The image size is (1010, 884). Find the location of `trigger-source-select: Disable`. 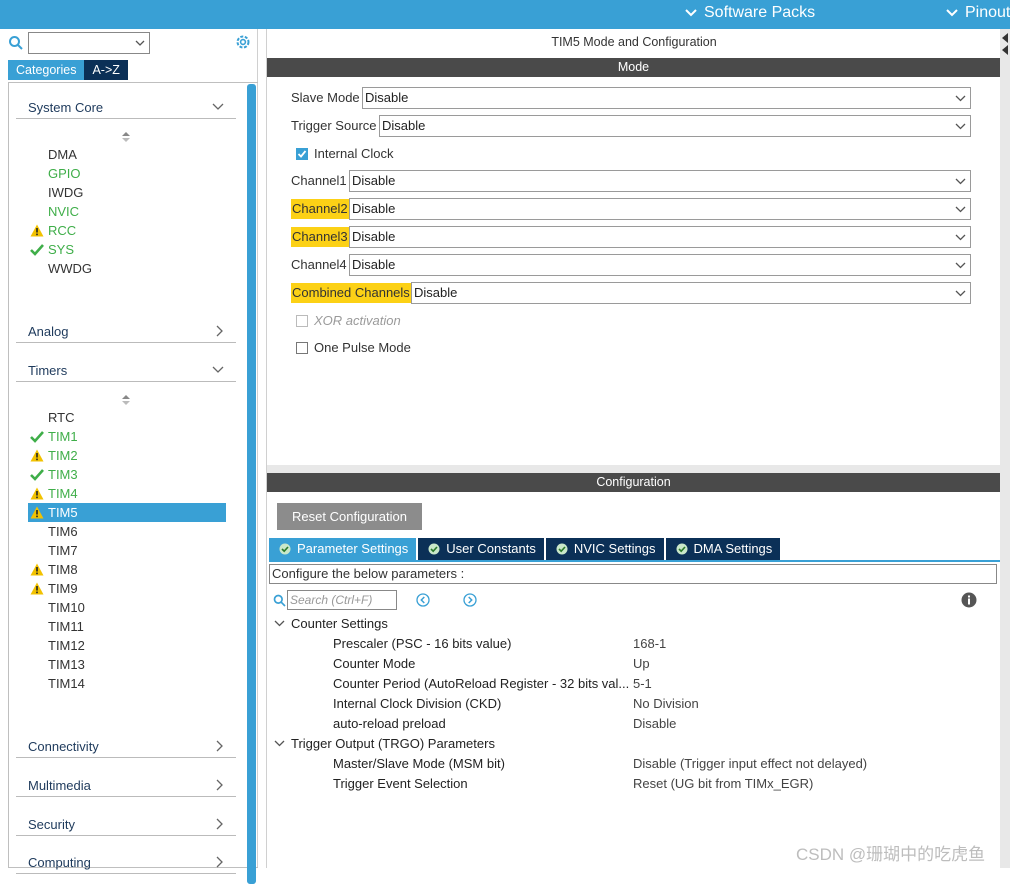

trigger-source-select: Disable is located at coordinates (675, 126).